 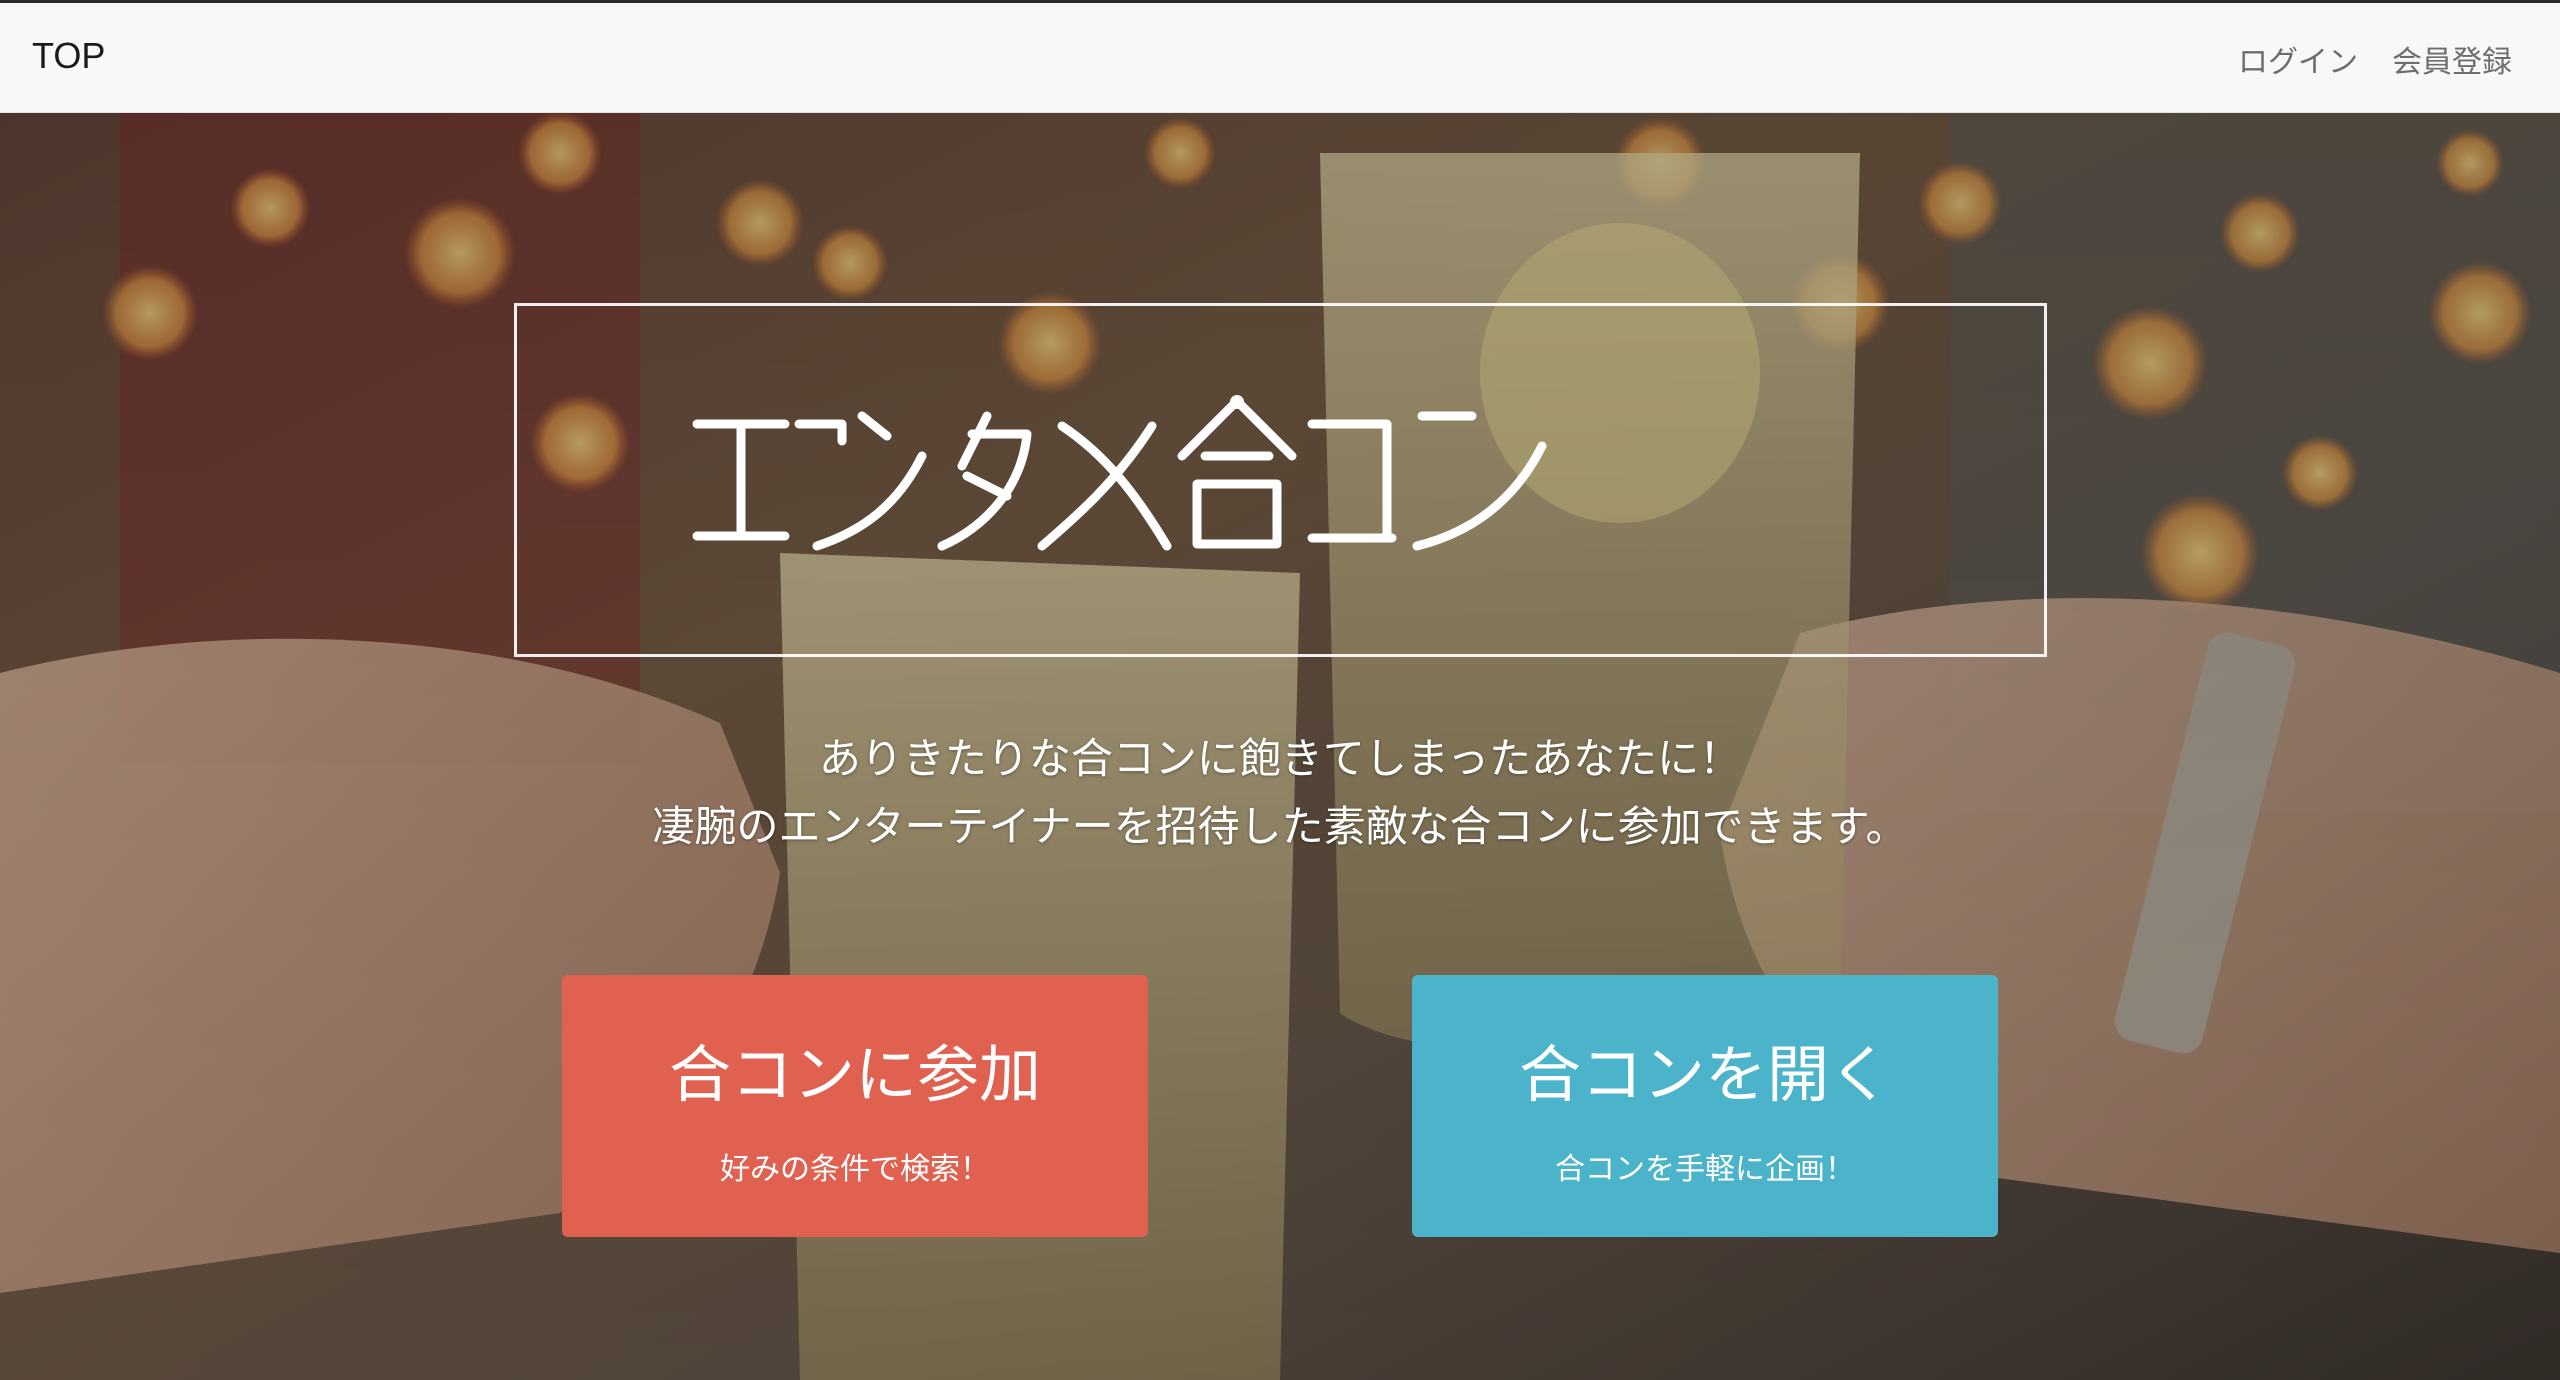 I want to click on join-gokon-button: 合コンに参加 好みの条件で検索！, so click(x=855, y=1106).